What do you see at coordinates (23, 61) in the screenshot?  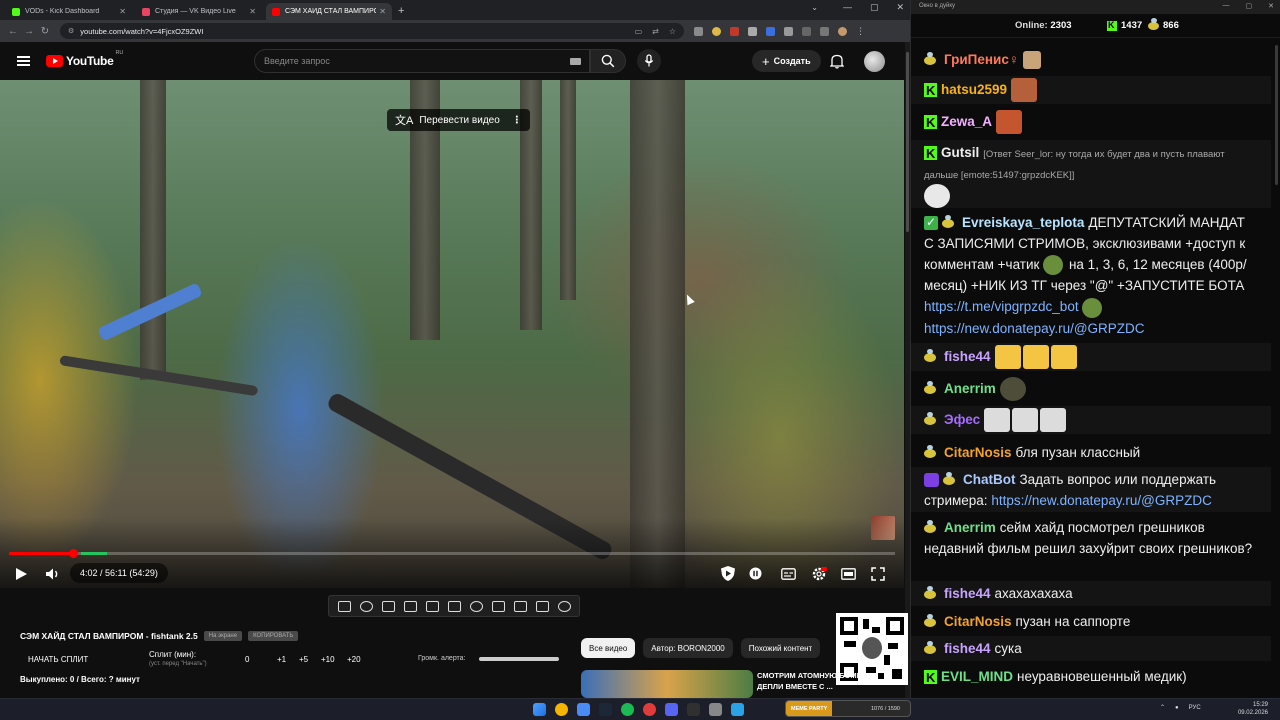 I see `menu-icon` at bounding box center [23, 61].